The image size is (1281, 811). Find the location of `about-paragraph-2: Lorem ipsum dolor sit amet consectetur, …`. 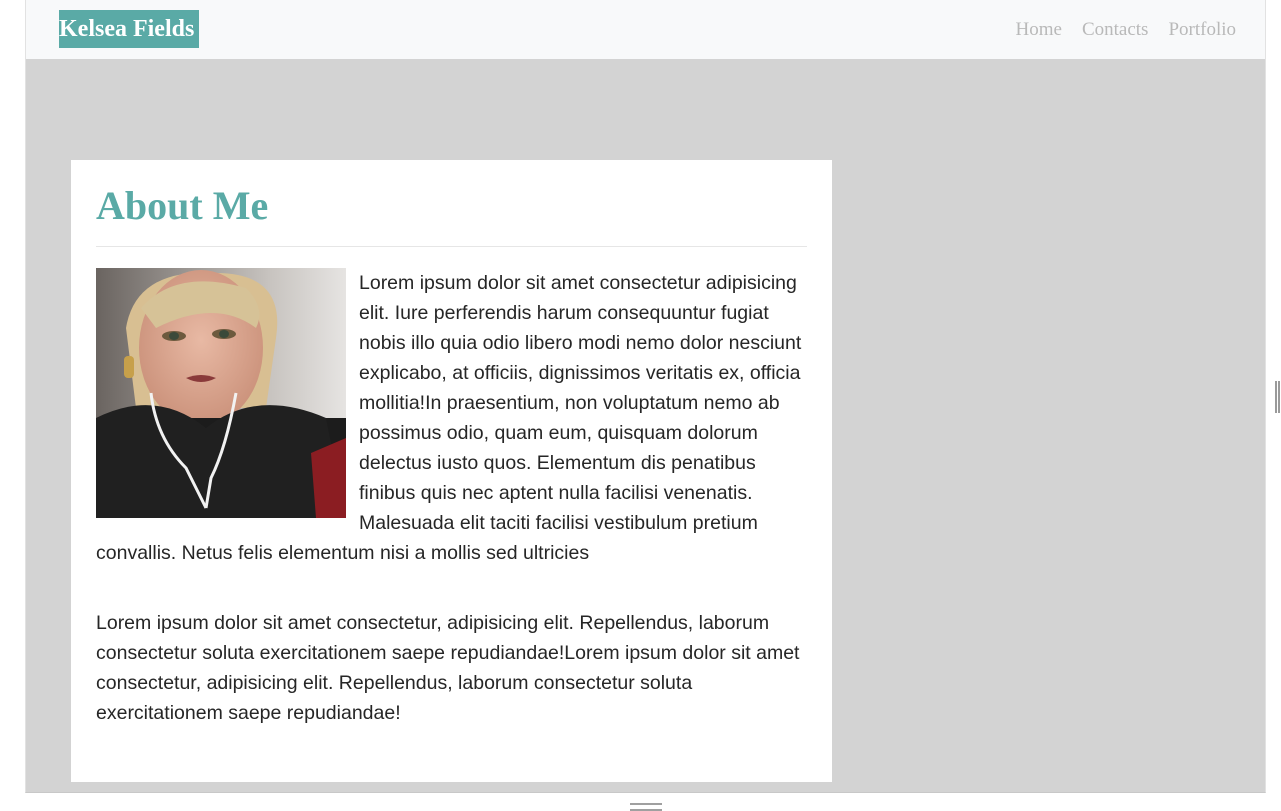

about-paragraph-2: Lorem ipsum dolor sit amet consectetur, … is located at coordinates (448, 668).